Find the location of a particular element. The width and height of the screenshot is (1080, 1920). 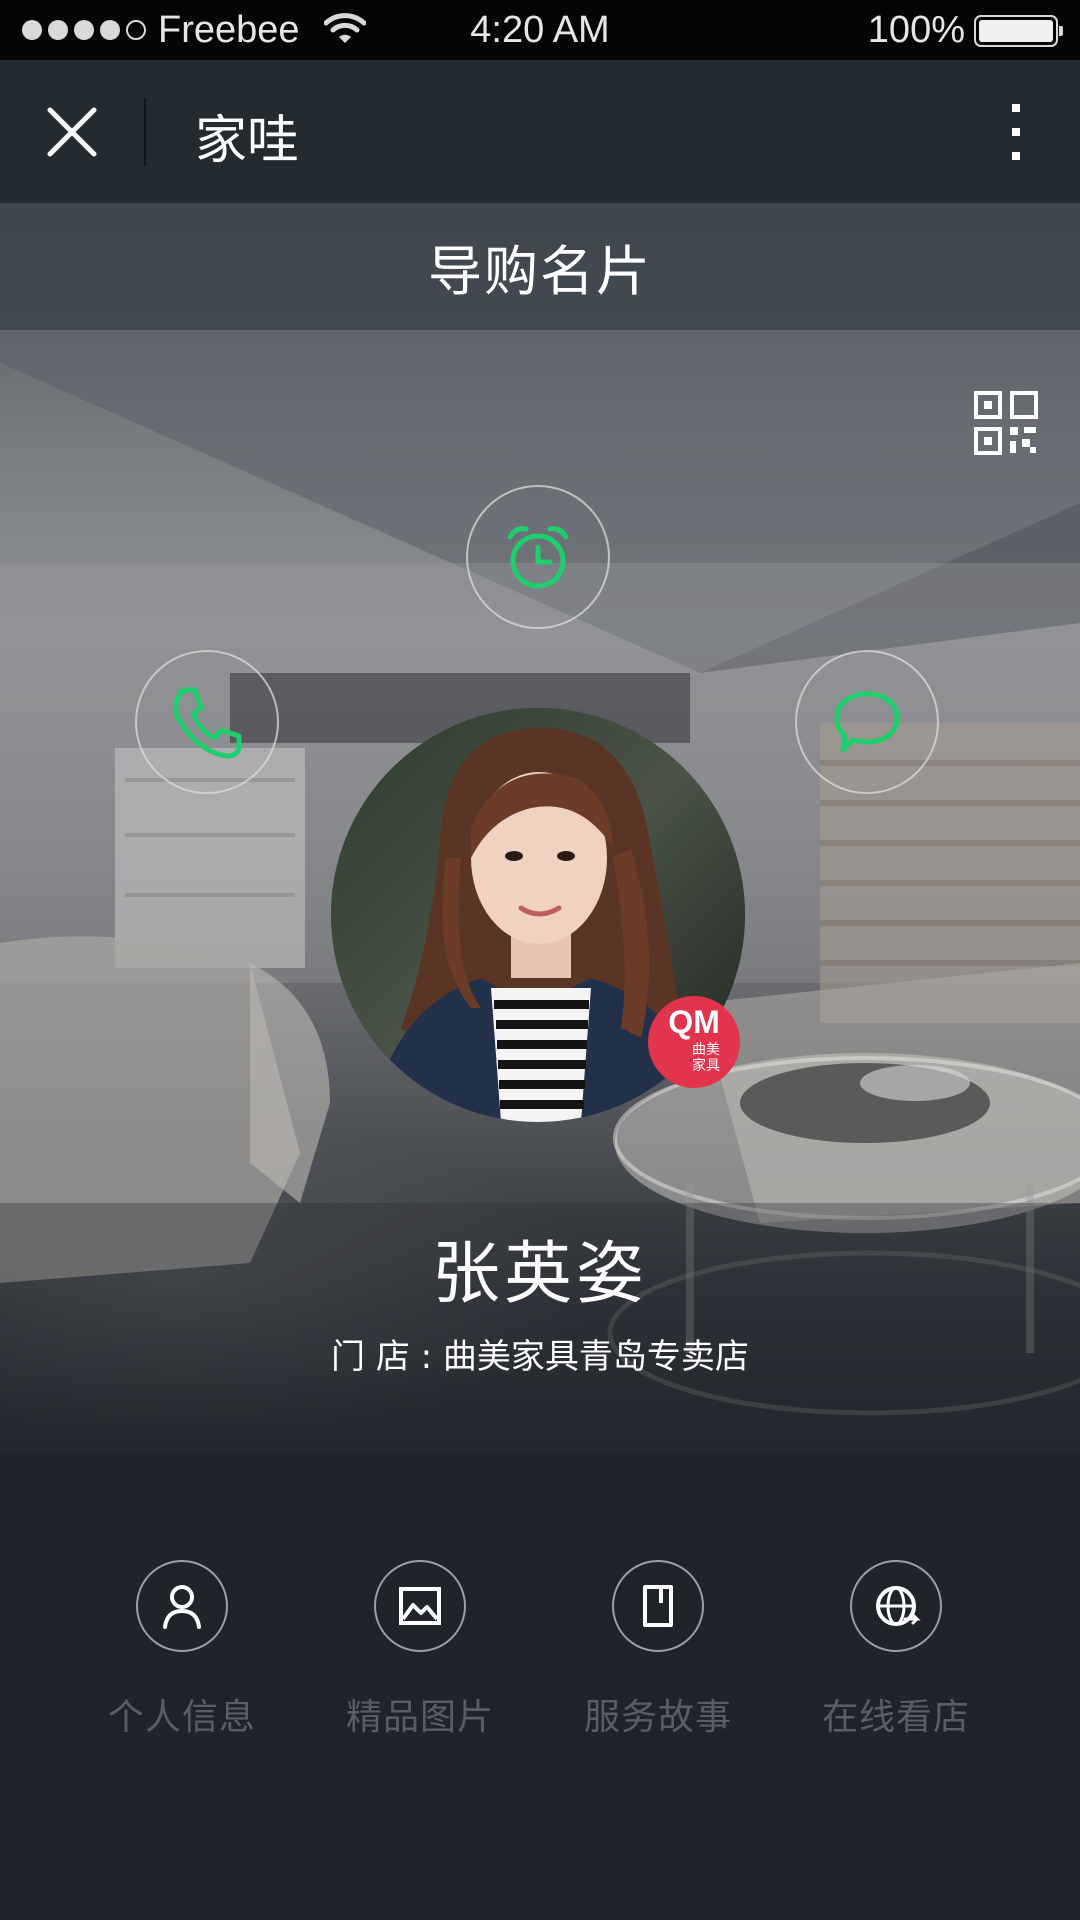

phone-icon is located at coordinates (207, 723).